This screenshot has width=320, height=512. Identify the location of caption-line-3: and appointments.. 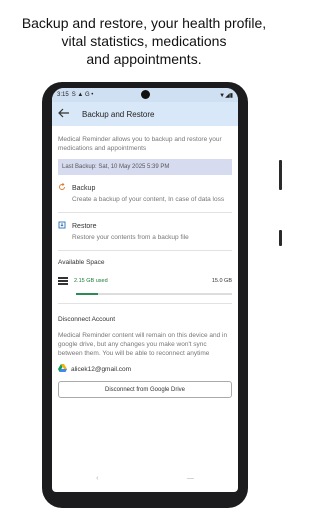
(144, 59).